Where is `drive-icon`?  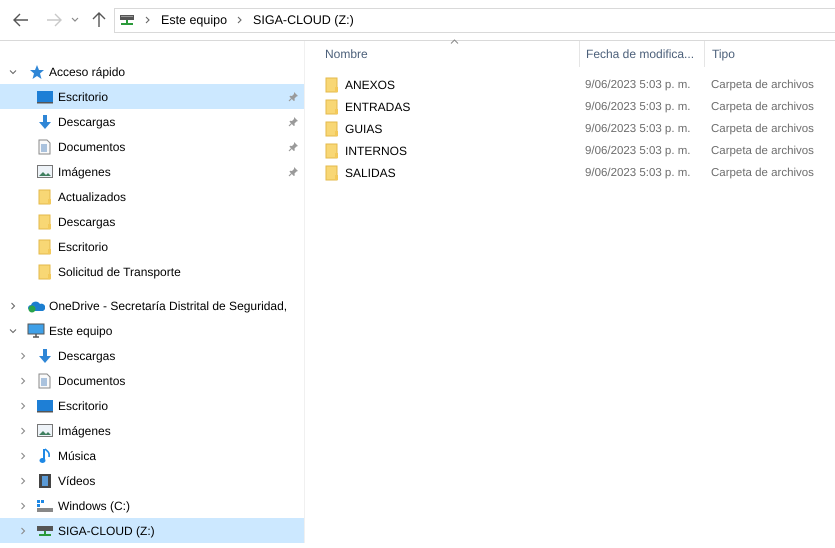 drive-icon is located at coordinates (45, 505).